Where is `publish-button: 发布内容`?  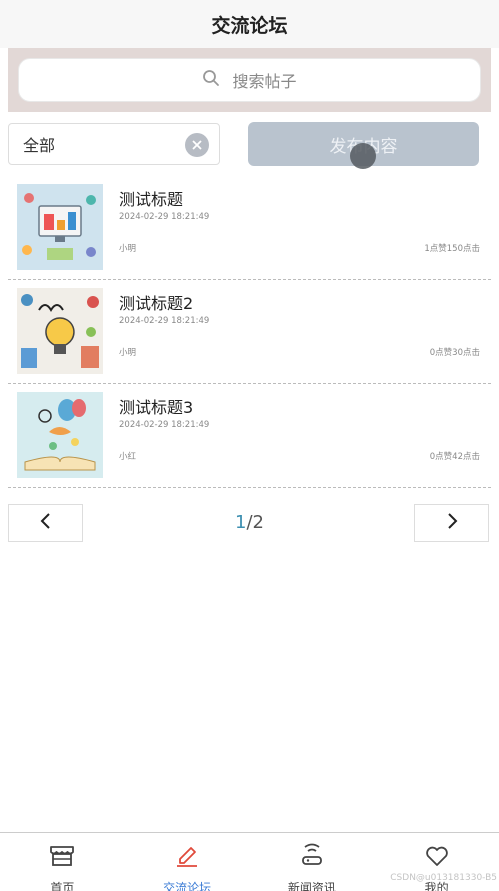 publish-button: 发布内容 is located at coordinates (363, 145).